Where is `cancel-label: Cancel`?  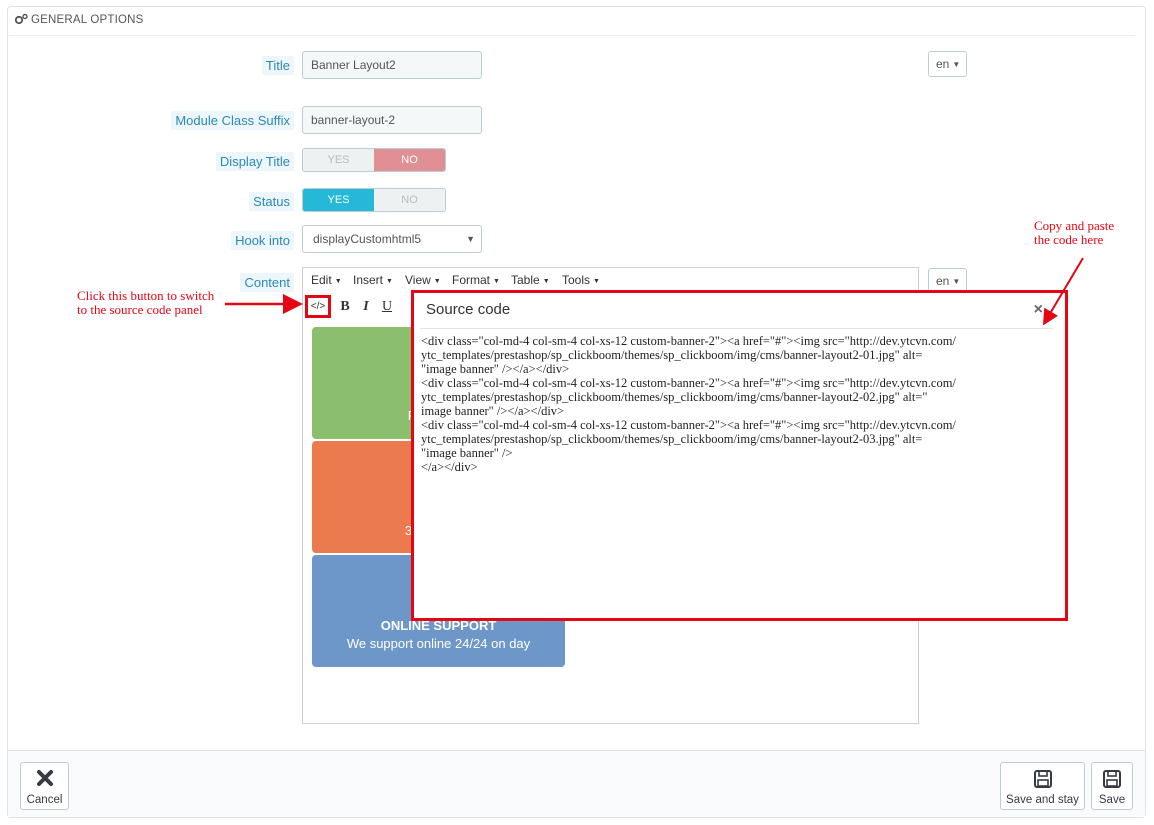
cancel-label: Cancel is located at coordinates (44, 800).